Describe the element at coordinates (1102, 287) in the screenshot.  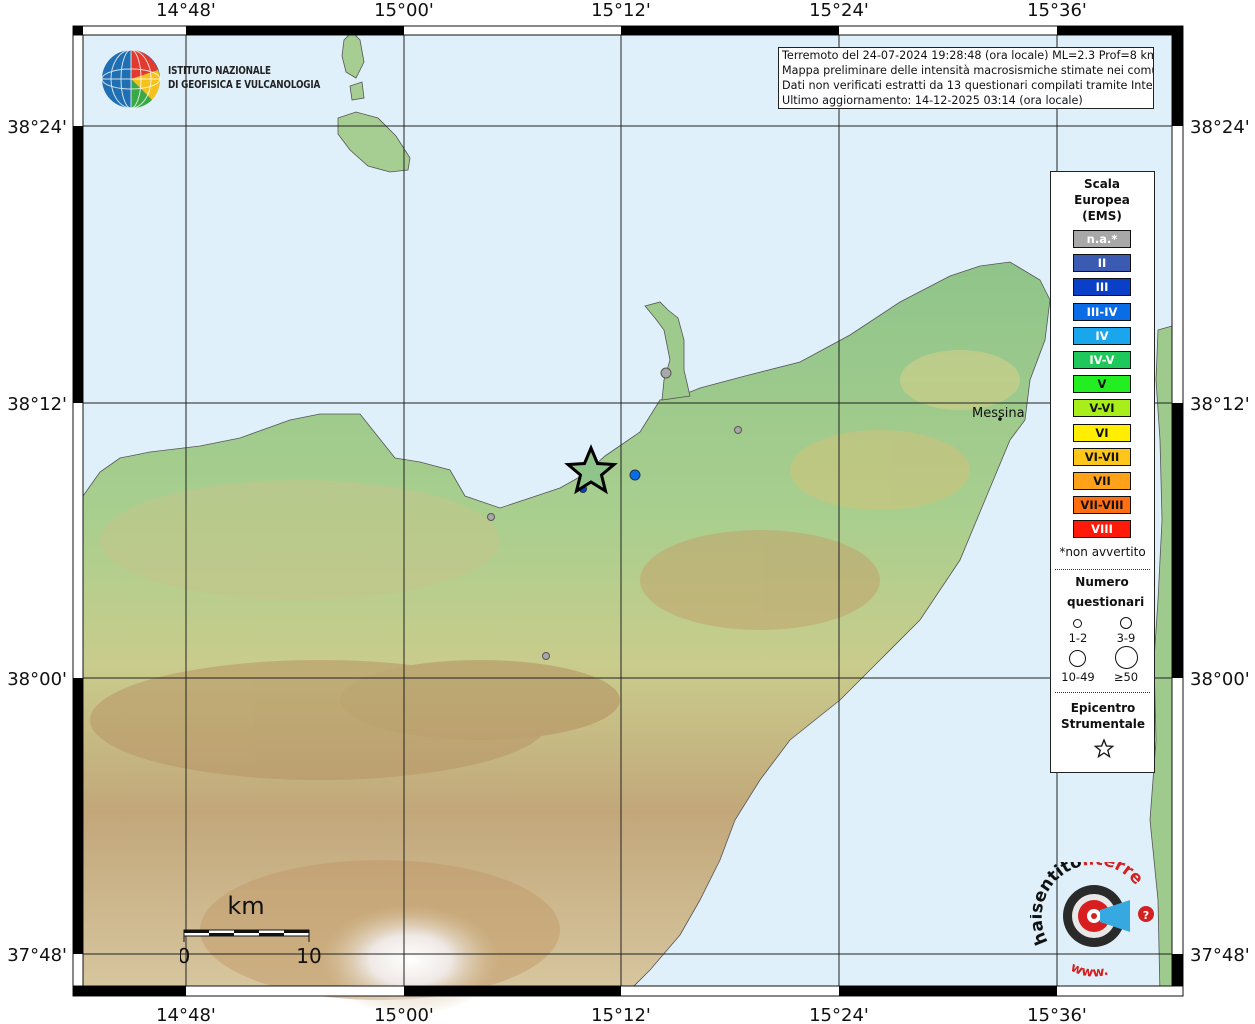
I see `ems-swatch: III` at that location.